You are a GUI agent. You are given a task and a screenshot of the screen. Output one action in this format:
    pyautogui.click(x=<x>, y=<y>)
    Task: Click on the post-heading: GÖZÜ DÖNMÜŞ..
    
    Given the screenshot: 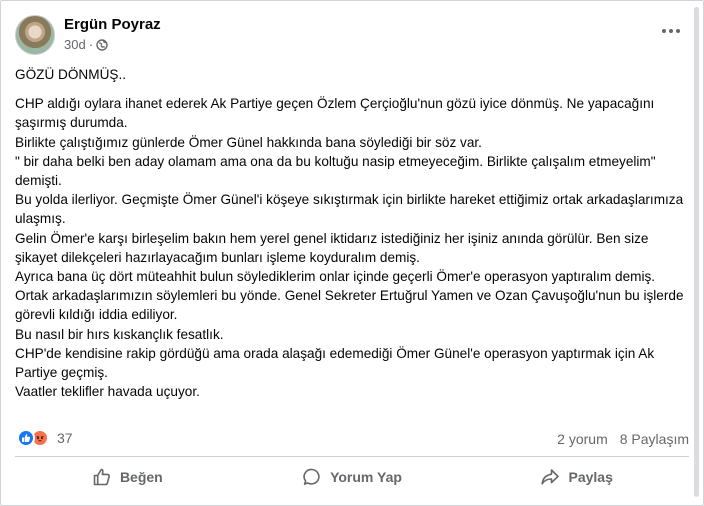 What is the action you would take?
    pyautogui.click(x=71, y=74)
    